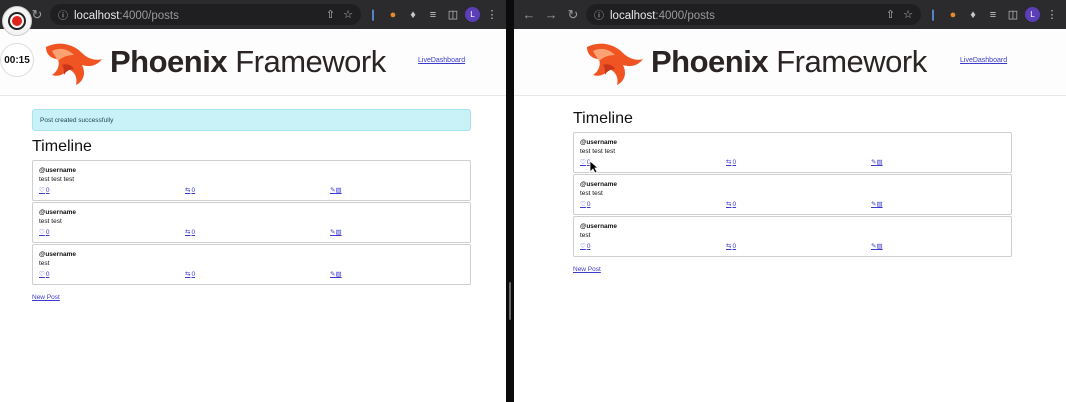  What do you see at coordinates (510, 201) in the screenshot?
I see `window-divider` at bounding box center [510, 201].